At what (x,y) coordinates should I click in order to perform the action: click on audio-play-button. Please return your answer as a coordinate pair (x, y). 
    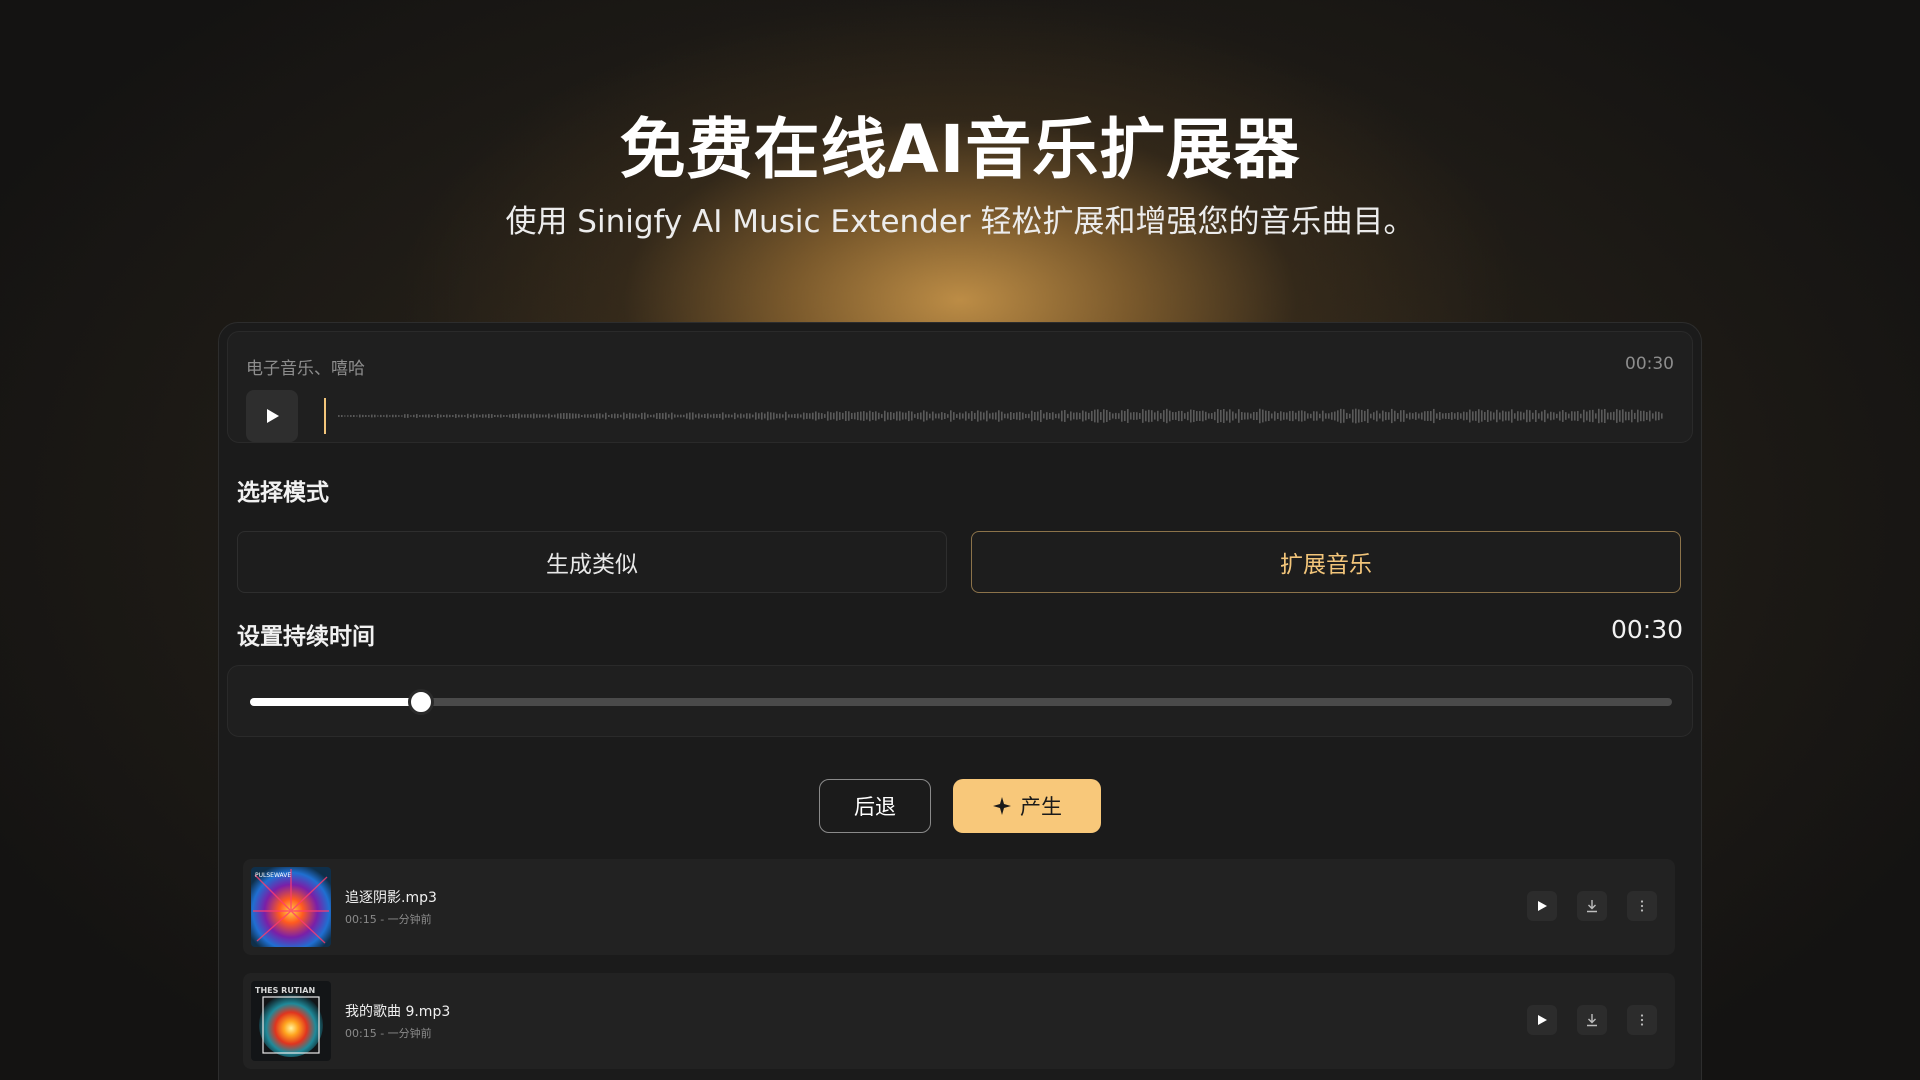
    Looking at the image, I should click on (272, 416).